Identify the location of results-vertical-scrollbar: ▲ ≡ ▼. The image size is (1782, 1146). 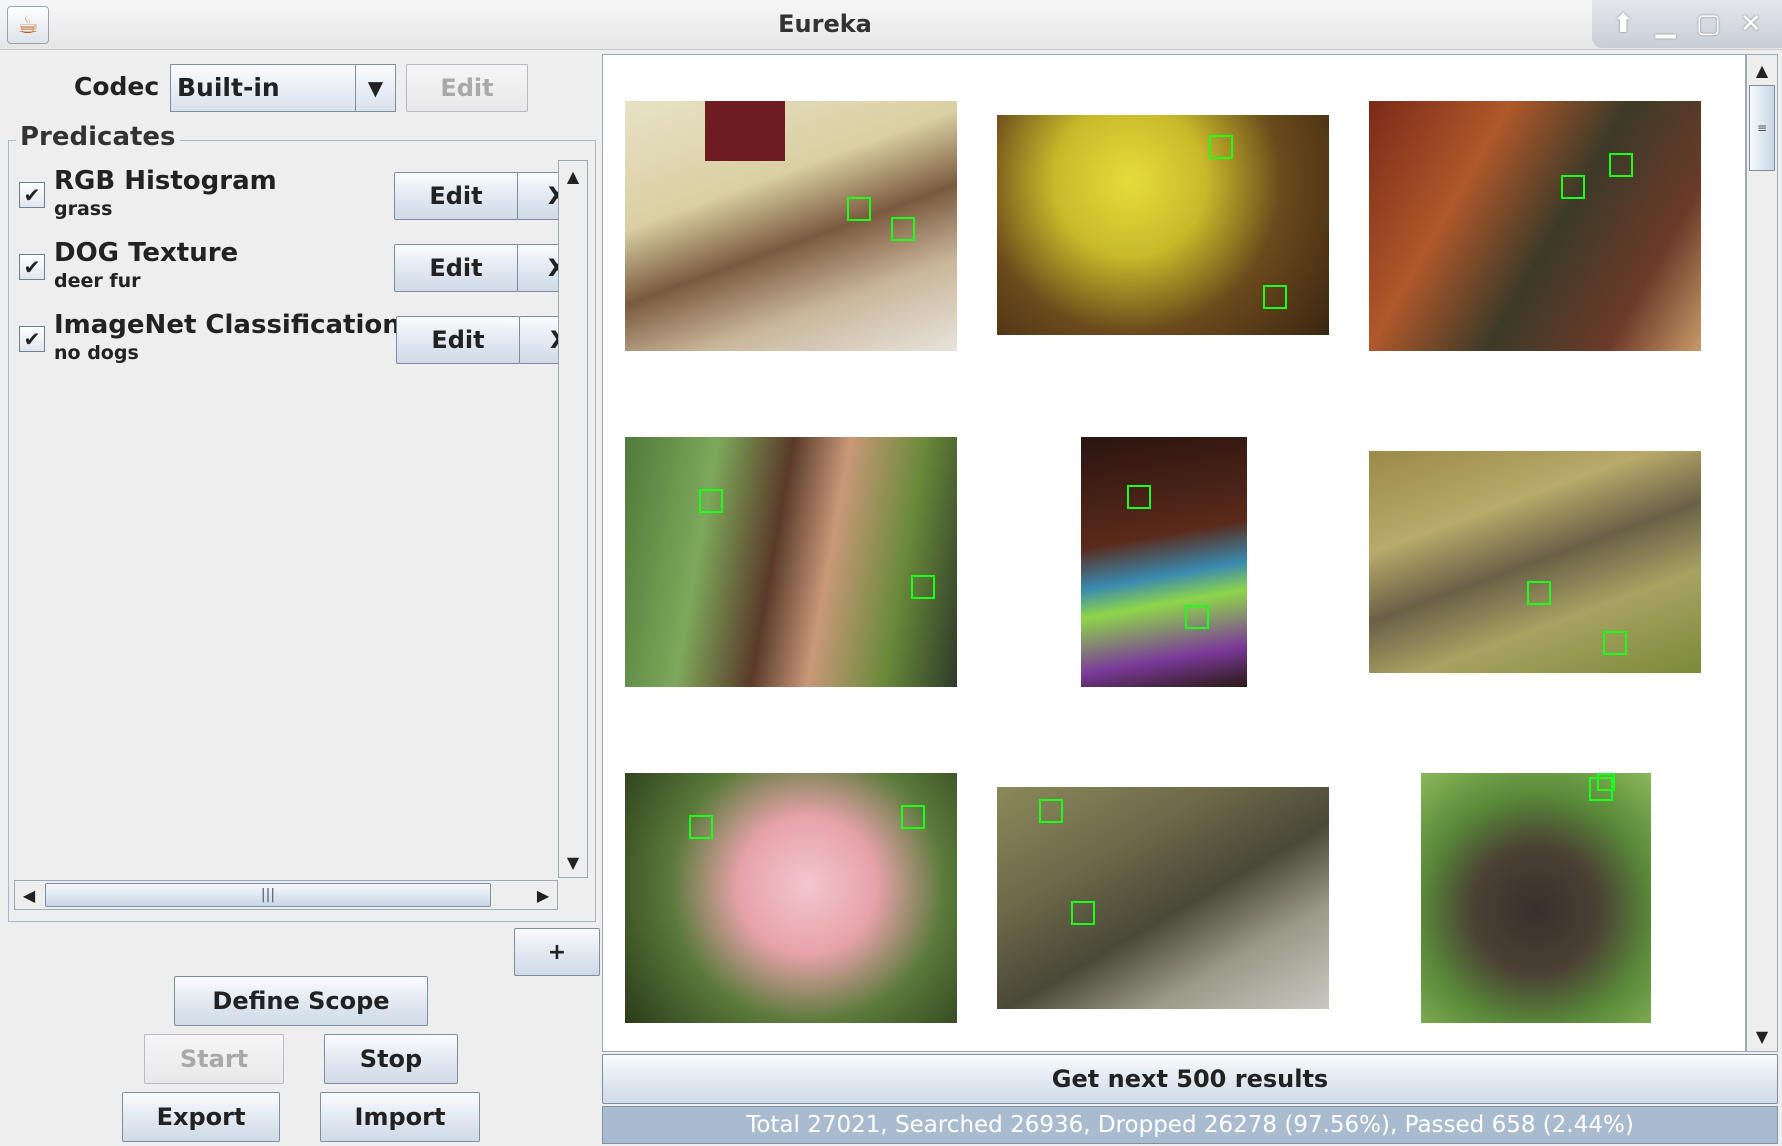
(1762, 553).